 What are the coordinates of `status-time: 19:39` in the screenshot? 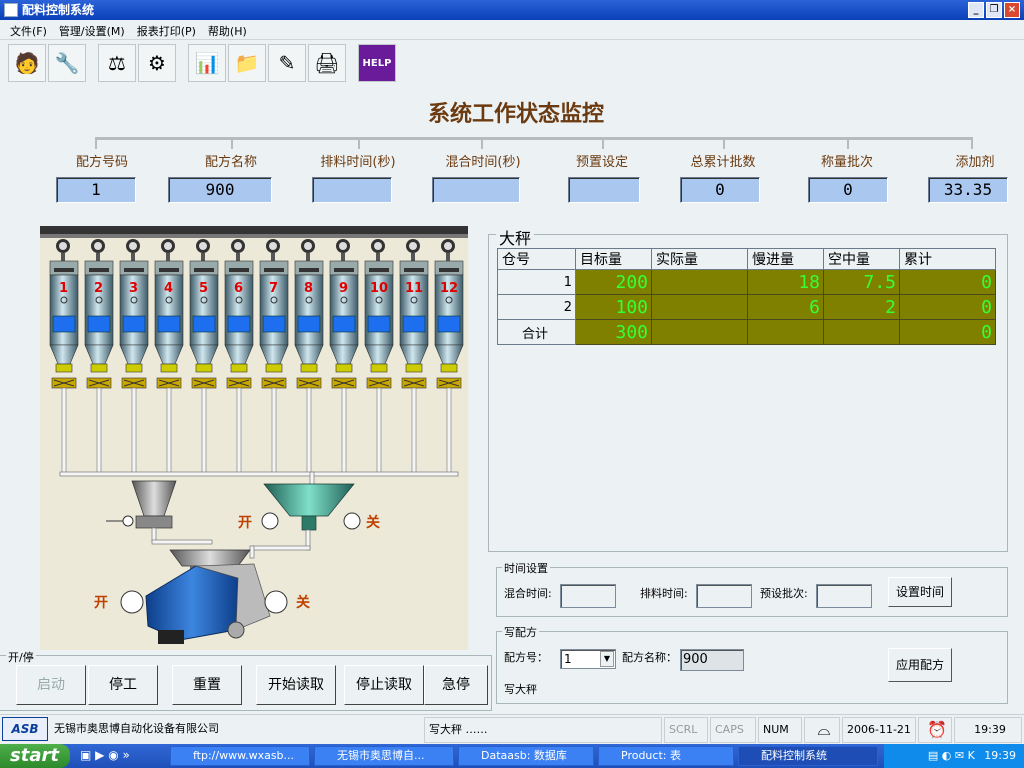 It's located at (988, 730).